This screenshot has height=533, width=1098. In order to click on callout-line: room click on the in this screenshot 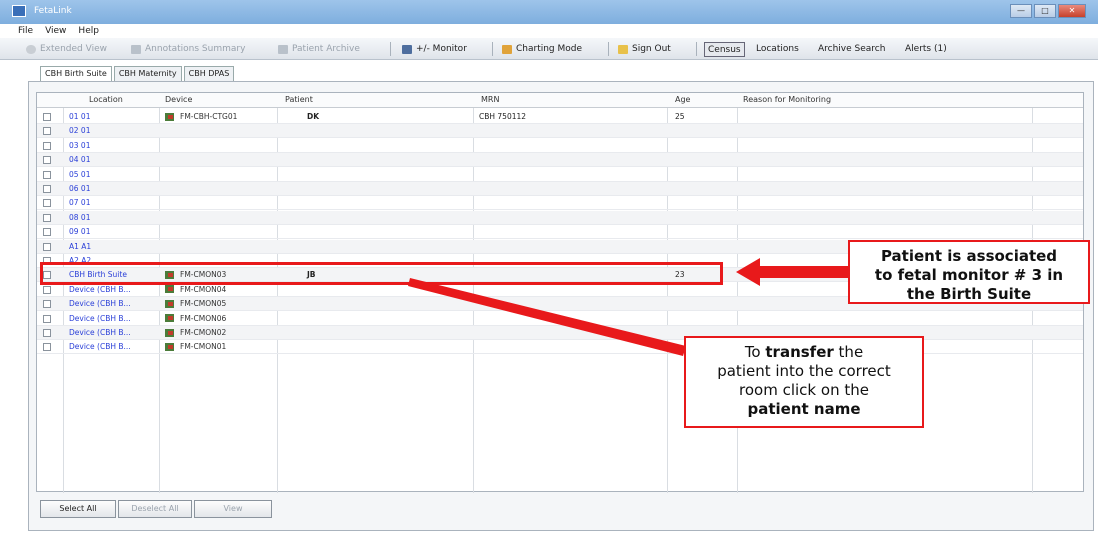, I will do `click(804, 390)`.